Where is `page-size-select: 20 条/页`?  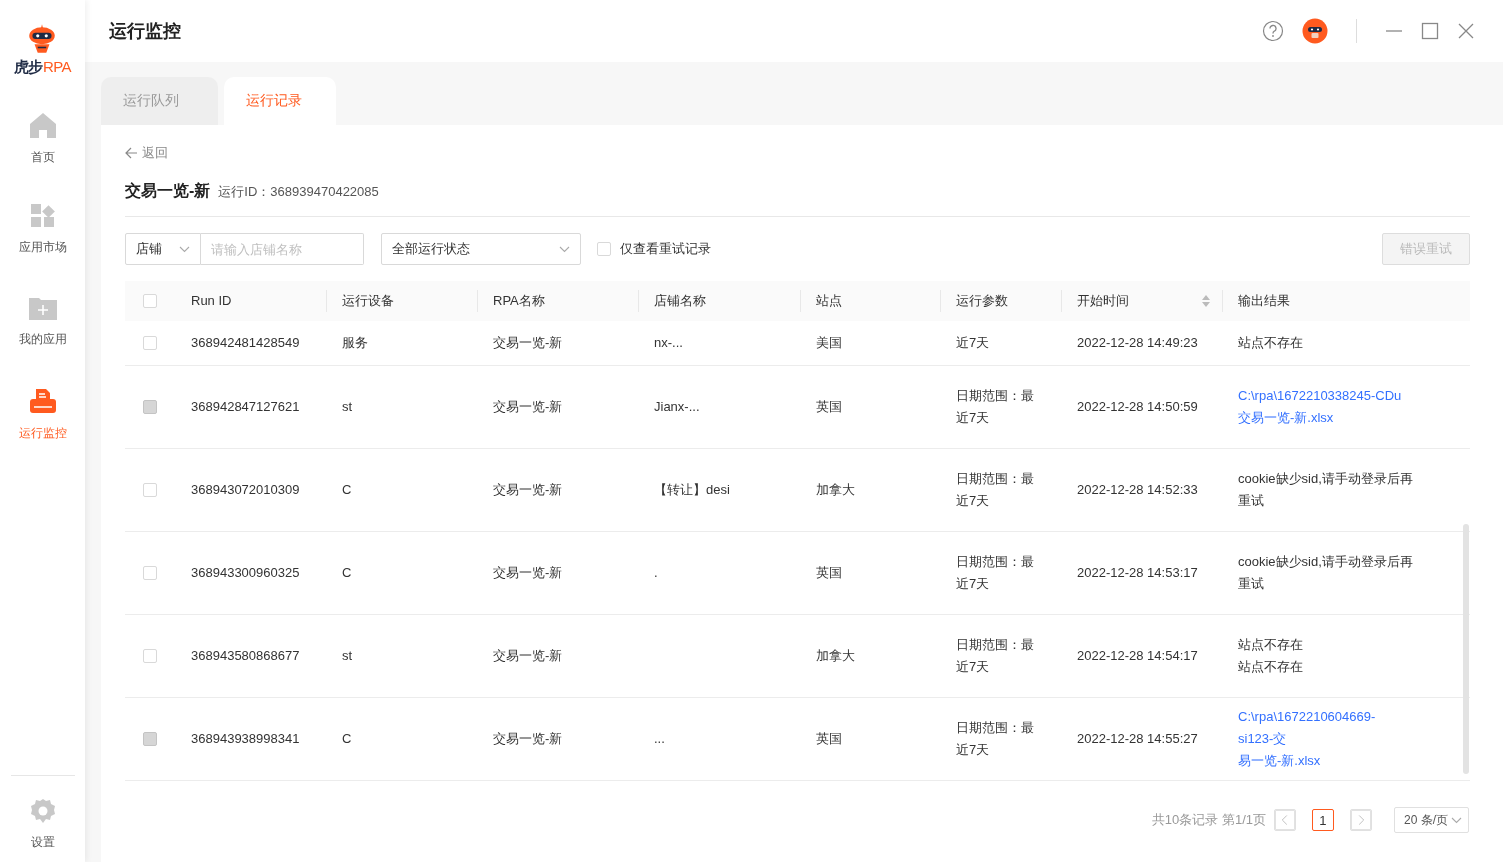 page-size-select: 20 条/页 is located at coordinates (1431, 820).